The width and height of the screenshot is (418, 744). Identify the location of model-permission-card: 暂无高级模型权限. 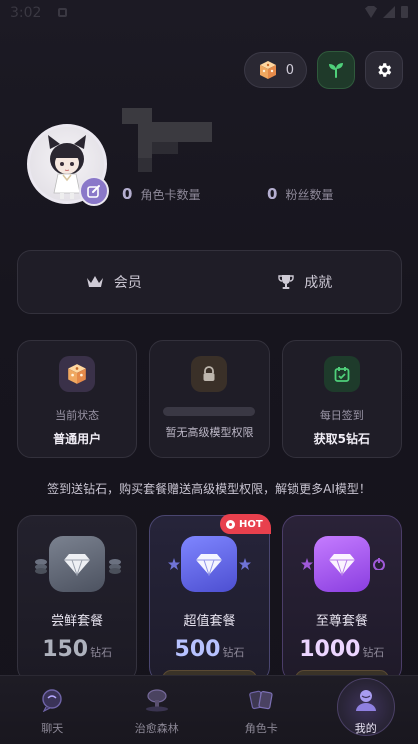
(209, 399).